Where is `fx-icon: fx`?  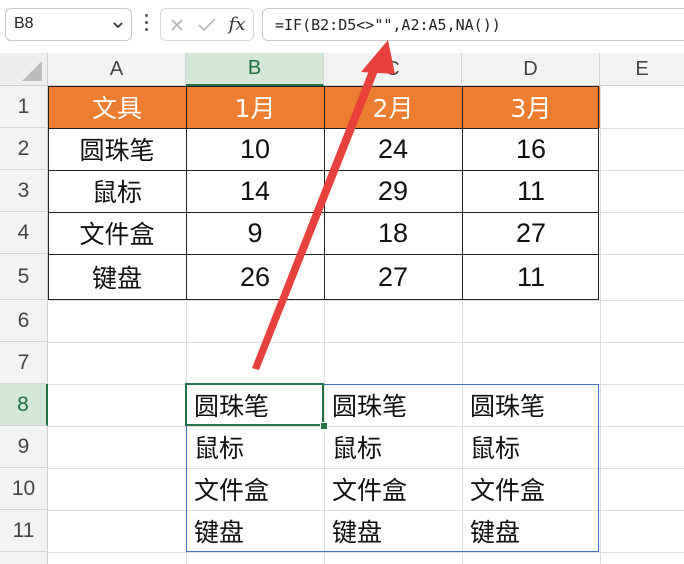
fx-icon: fx is located at coordinates (237, 24).